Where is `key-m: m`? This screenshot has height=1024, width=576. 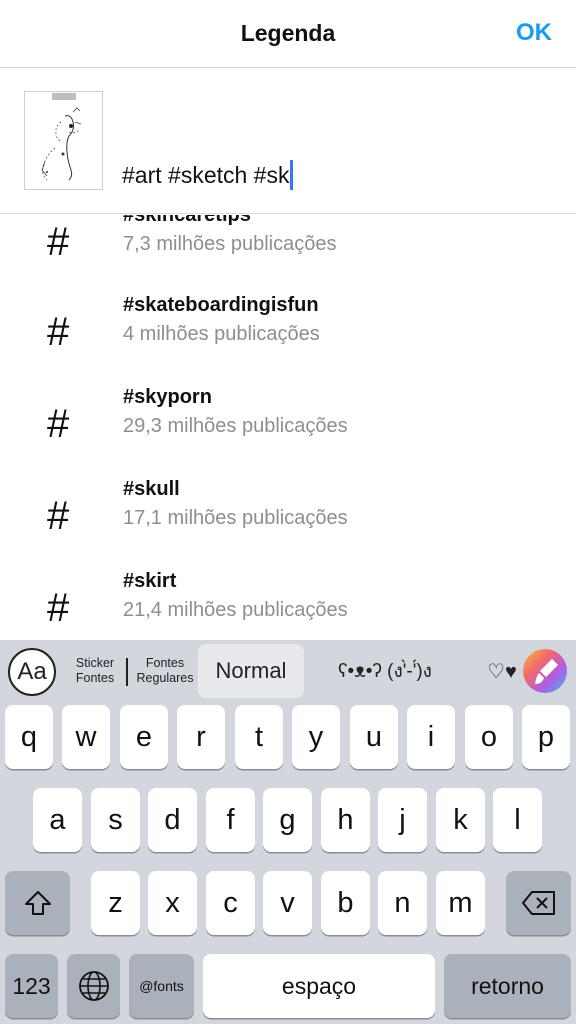 key-m: m is located at coordinates (460, 903).